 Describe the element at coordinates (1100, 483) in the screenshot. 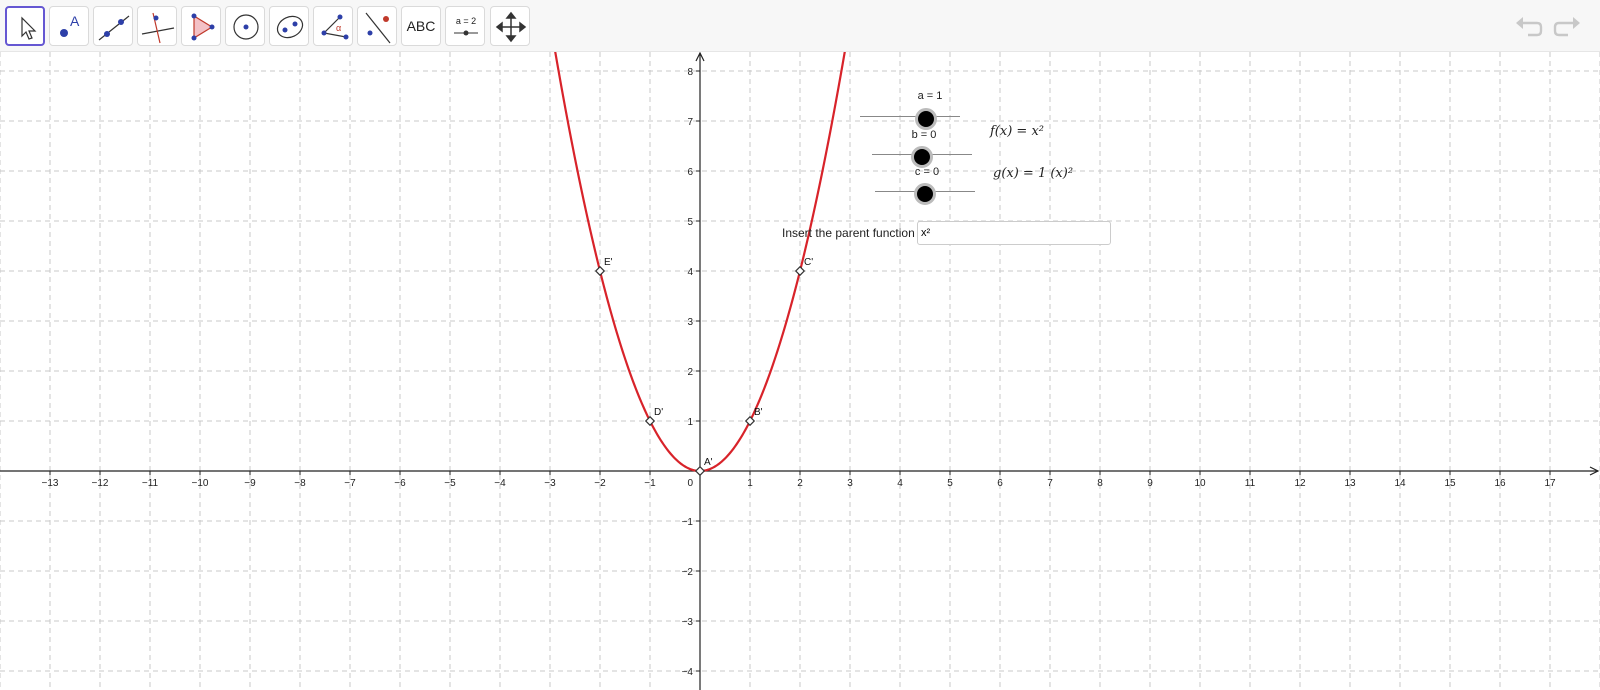

I see `x-tick-label: 8` at that location.